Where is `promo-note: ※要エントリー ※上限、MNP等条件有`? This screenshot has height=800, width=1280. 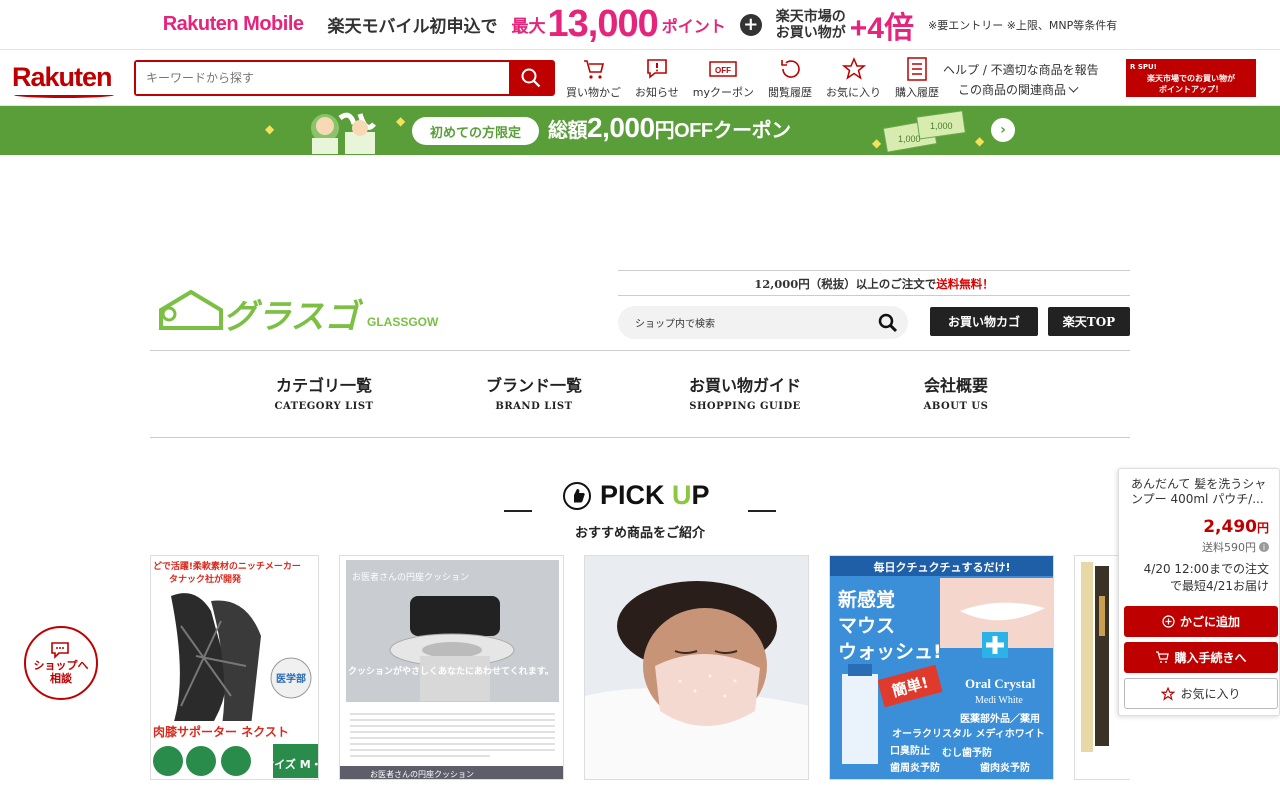
promo-note: ※要エントリー ※上限、MNP等条件有 is located at coordinates (1022, 25).